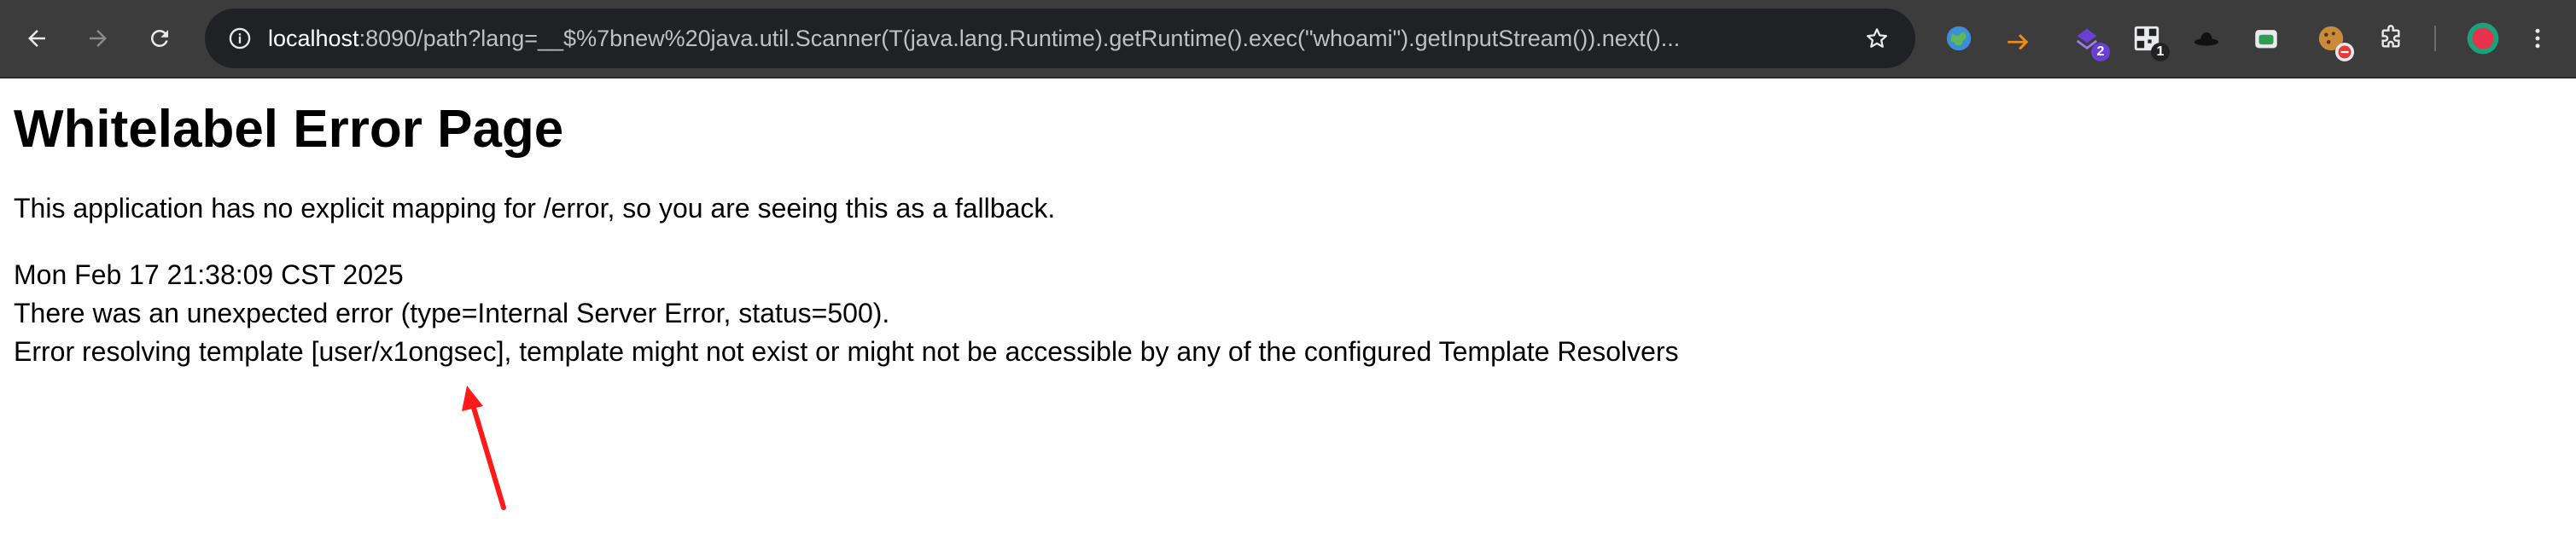 The height and width of the screenshot is (546, 2576). What do you see at coordinates (2088, 39) in the screenshot?
I see `purple-extension-icon: 2` at bounding box center [2088, 39].